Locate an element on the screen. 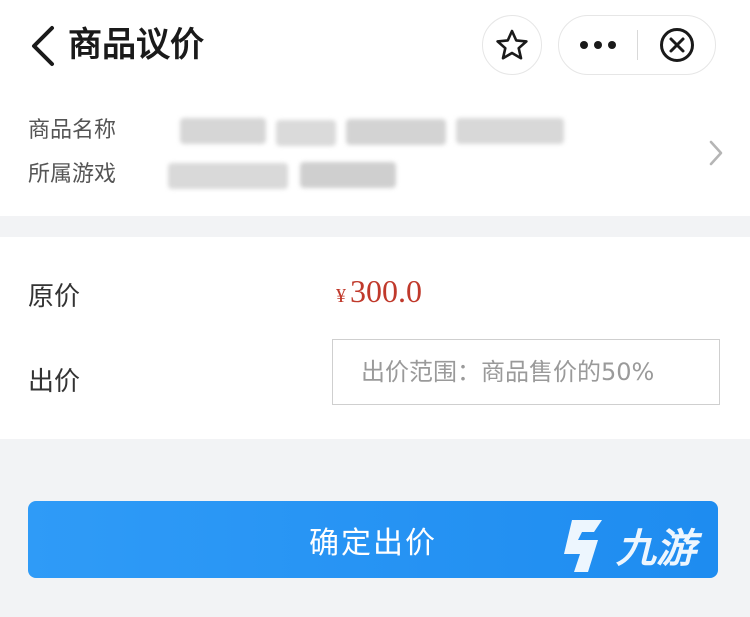 The width and height of the screenshot is (750, 617). confirm-offer-button: 确定出价 is located at coordinates (373, 539).